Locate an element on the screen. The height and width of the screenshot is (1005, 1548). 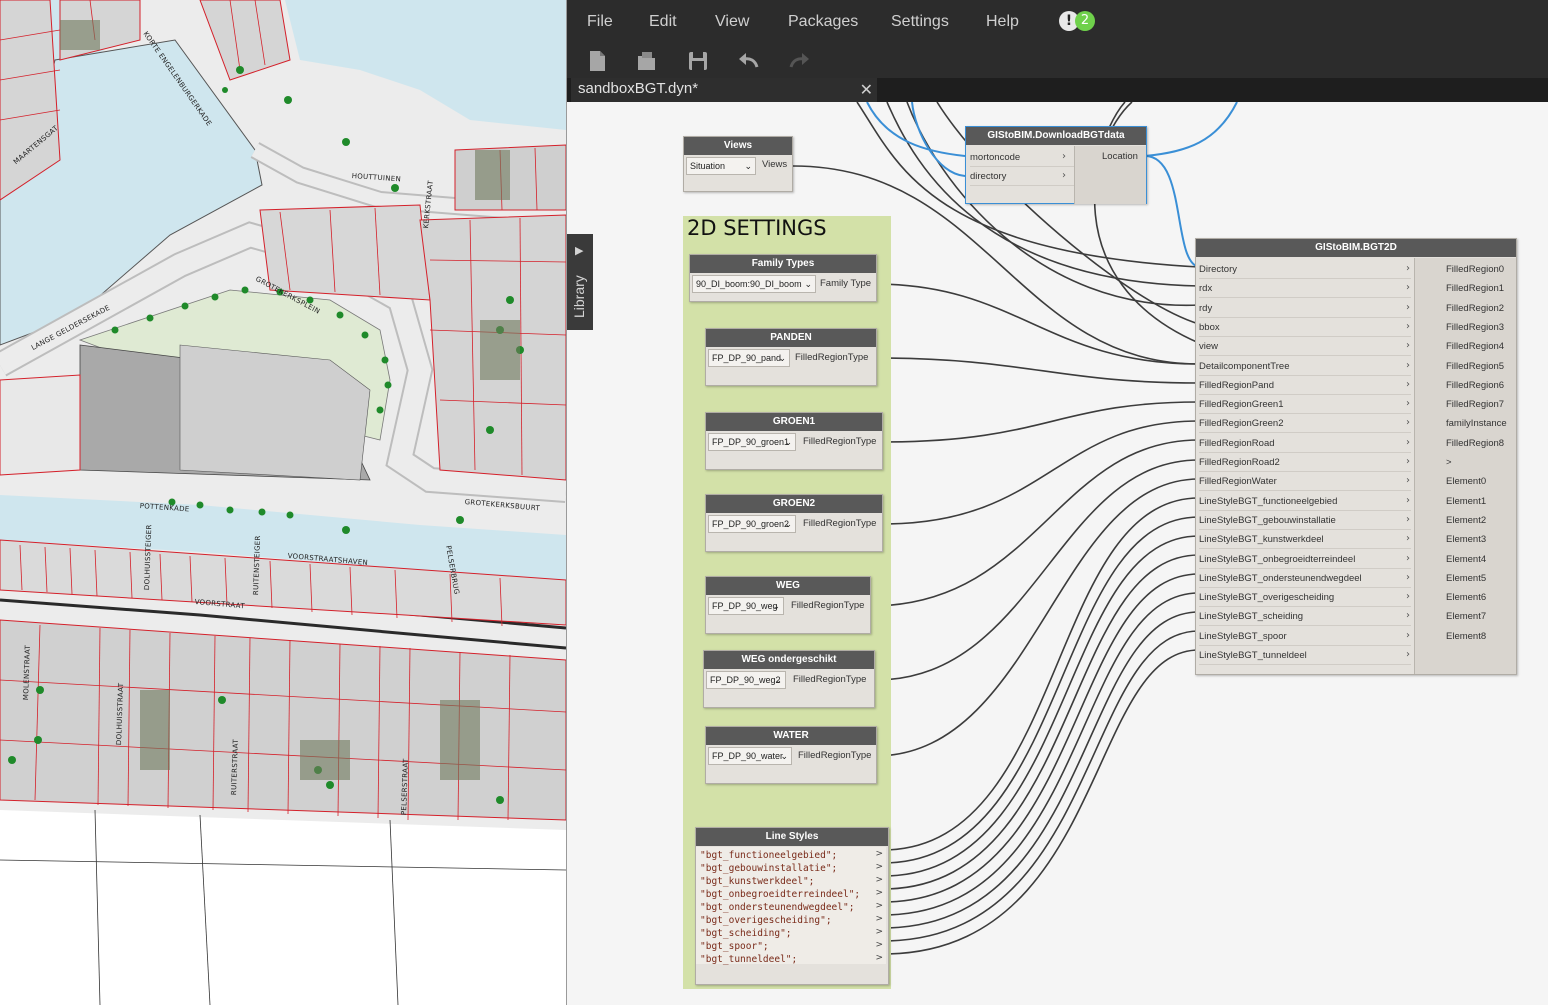
input-port: FilledRegionGreen2 is located at coordinates (1305, 424).